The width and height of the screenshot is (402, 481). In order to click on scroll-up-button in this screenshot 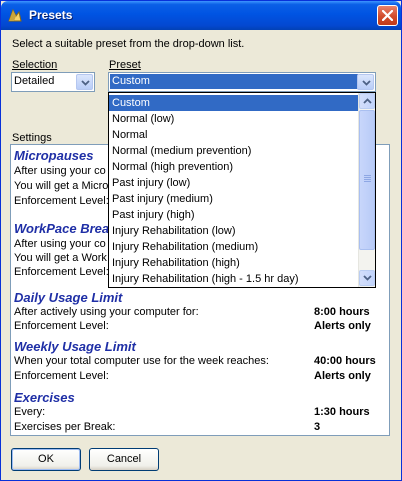, I will do `click(367, 101)`.